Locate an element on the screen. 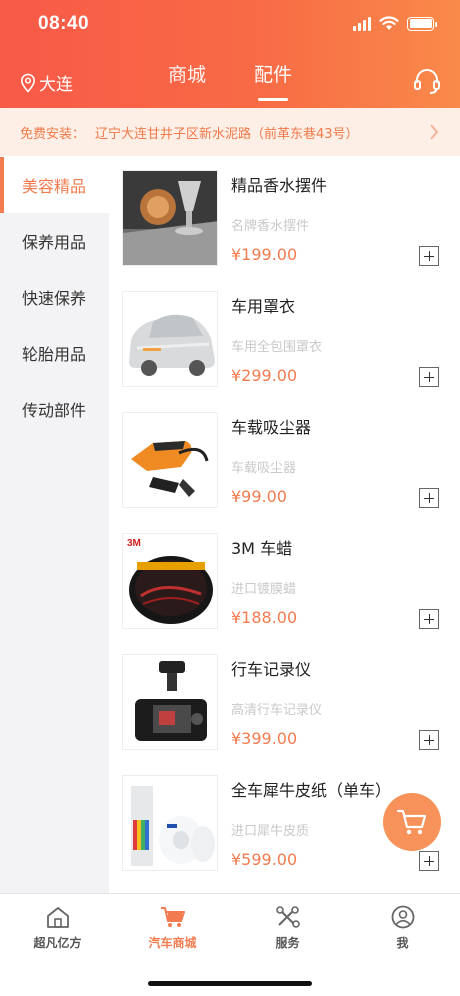  wifi-icon is located at coordinates (389, 23).